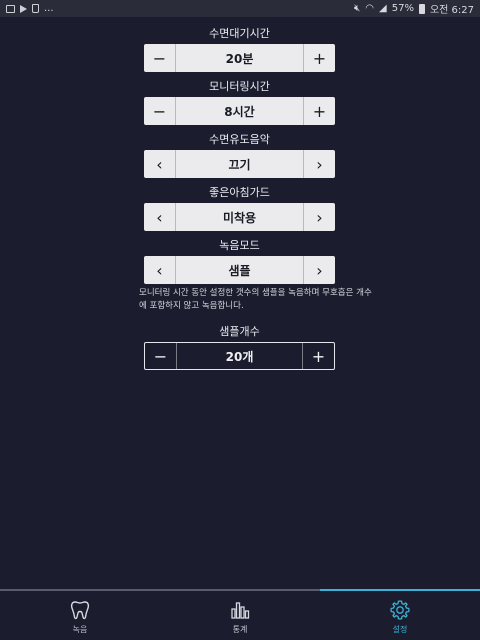 The image size is (480, 640). I want to click on setting-label: 수면대기시간, so click(239, 33).